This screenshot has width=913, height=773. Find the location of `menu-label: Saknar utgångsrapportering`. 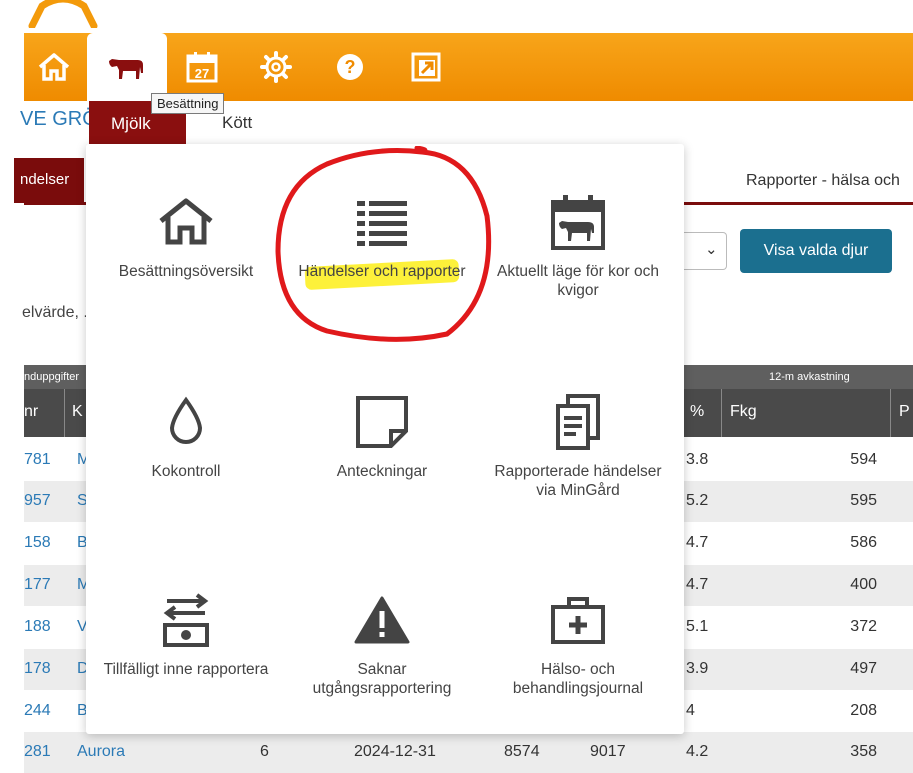

menu-label: Saknar utgångsrapportering is located at coordinates (382, 679).